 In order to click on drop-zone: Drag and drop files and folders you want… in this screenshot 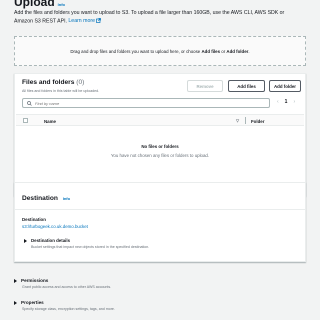, I will do `click(160, 51)`.